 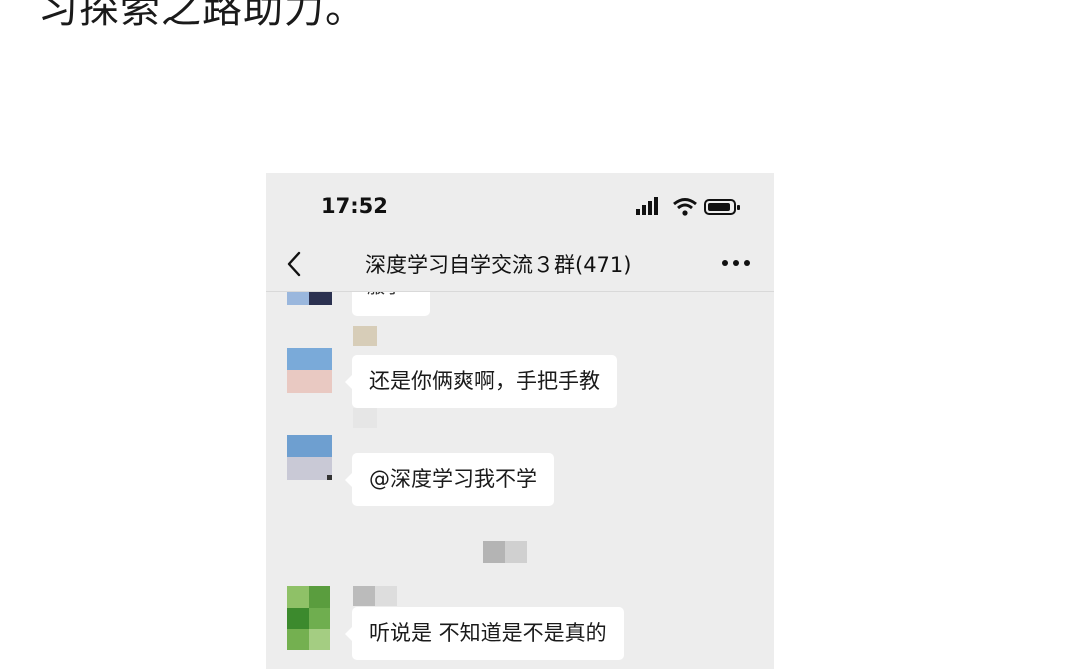 I want to click on wifi-icon, so click(x=685, y=207).